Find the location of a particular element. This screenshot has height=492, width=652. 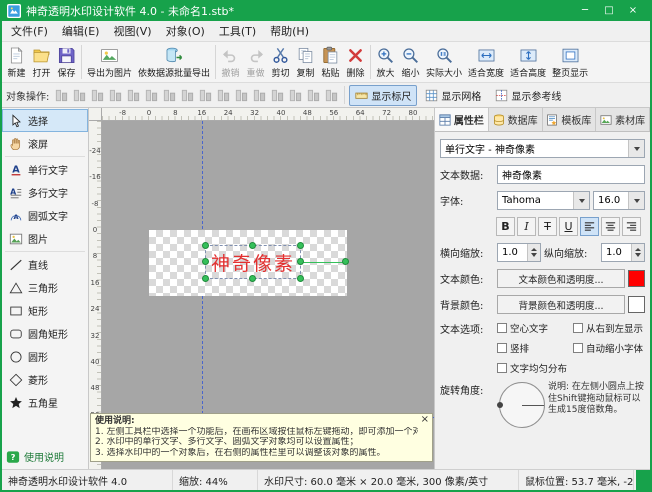

tab-database: 数据库 is located at coordinates (515, 119).